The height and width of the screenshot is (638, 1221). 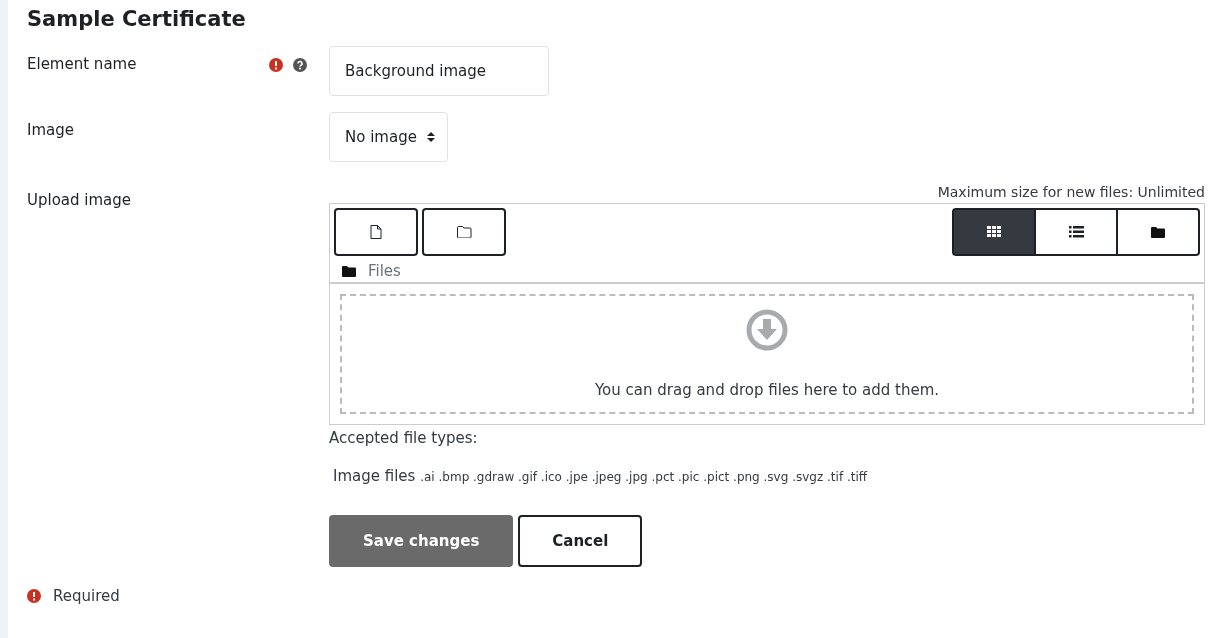 I want to click on file-icon, so click(x=376, y=232).